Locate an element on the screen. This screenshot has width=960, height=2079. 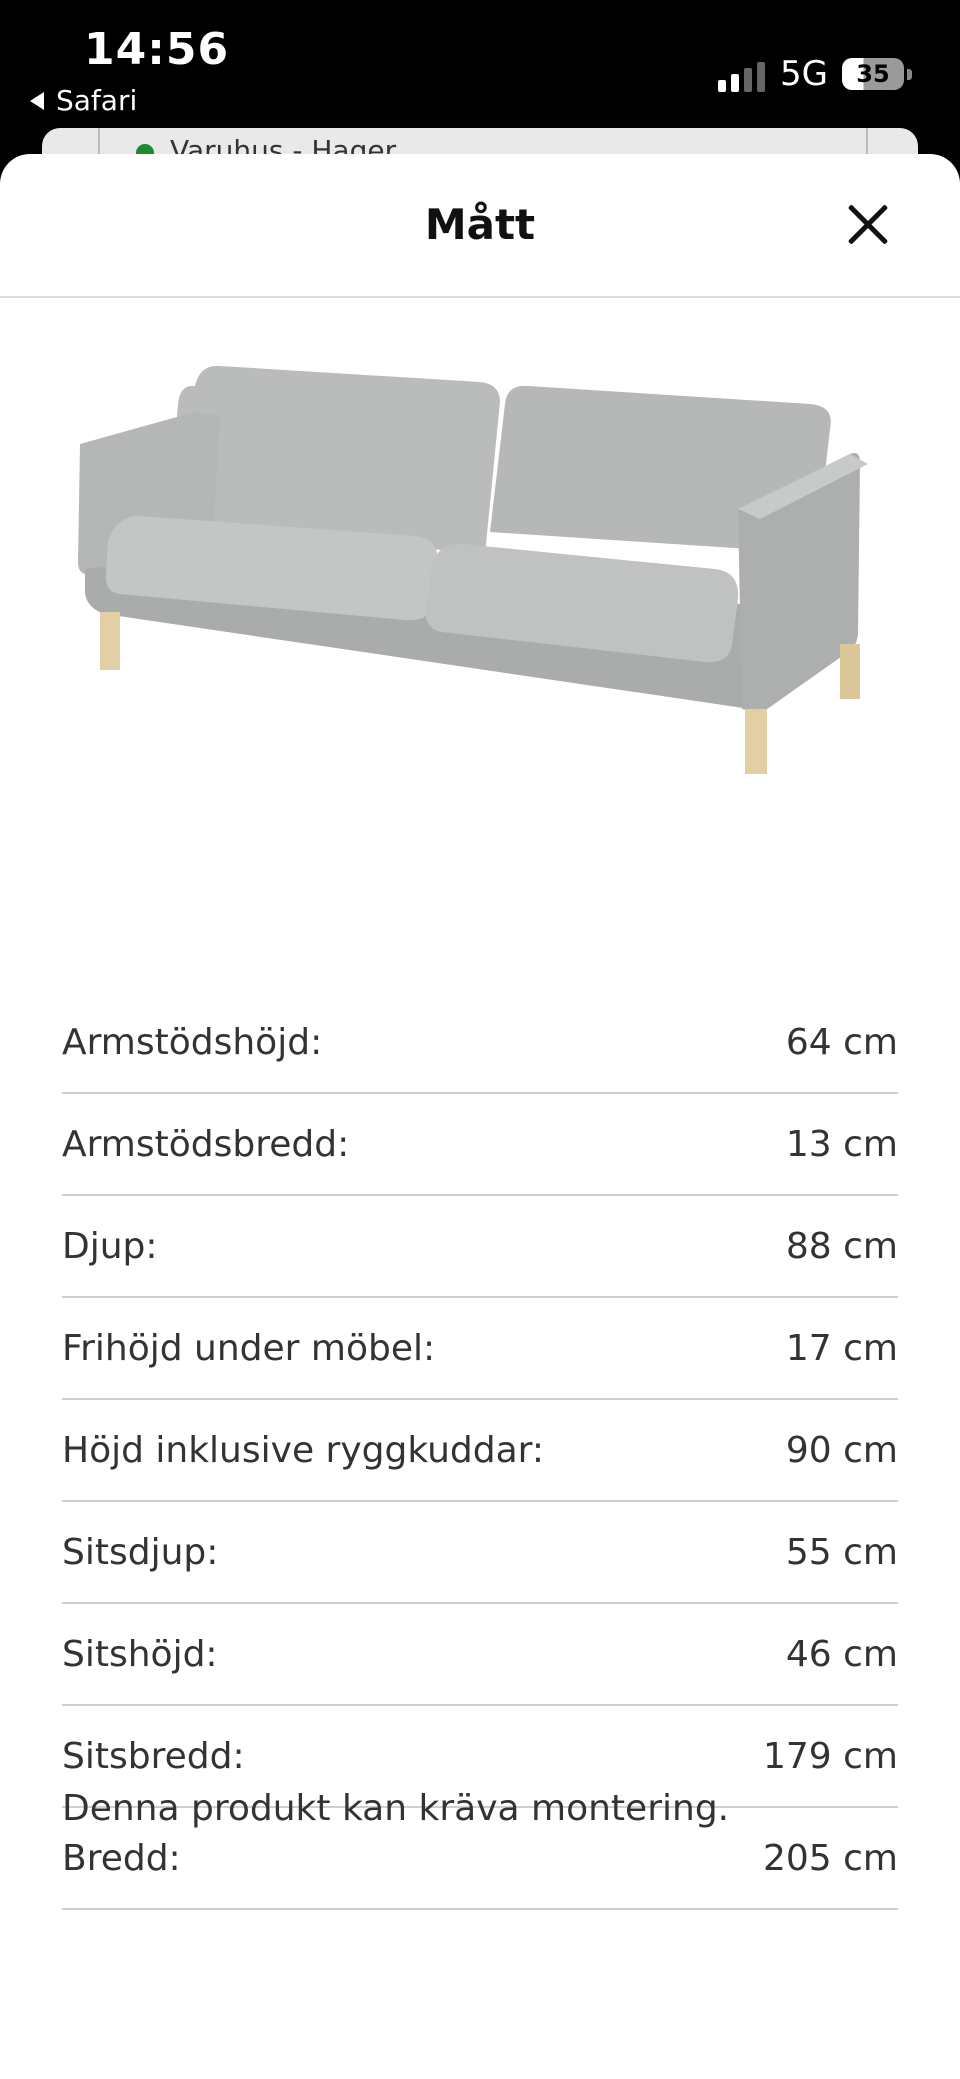
dimension-row: Sitshöjd: 46 cm is located at coordinates (480, 1655).